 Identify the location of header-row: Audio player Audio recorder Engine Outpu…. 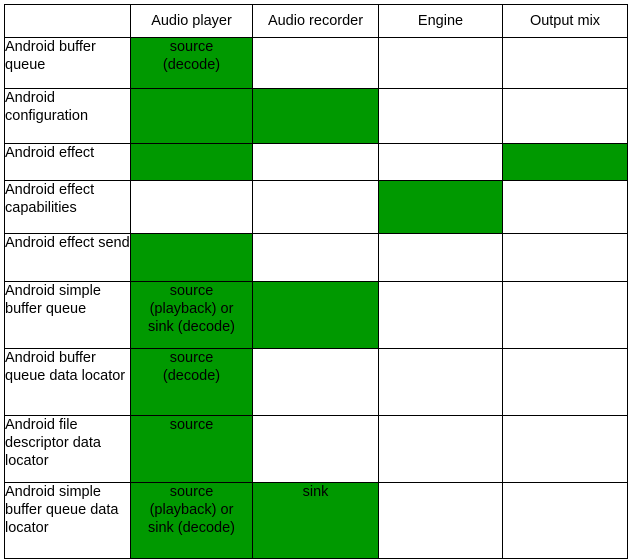
(316, 21).